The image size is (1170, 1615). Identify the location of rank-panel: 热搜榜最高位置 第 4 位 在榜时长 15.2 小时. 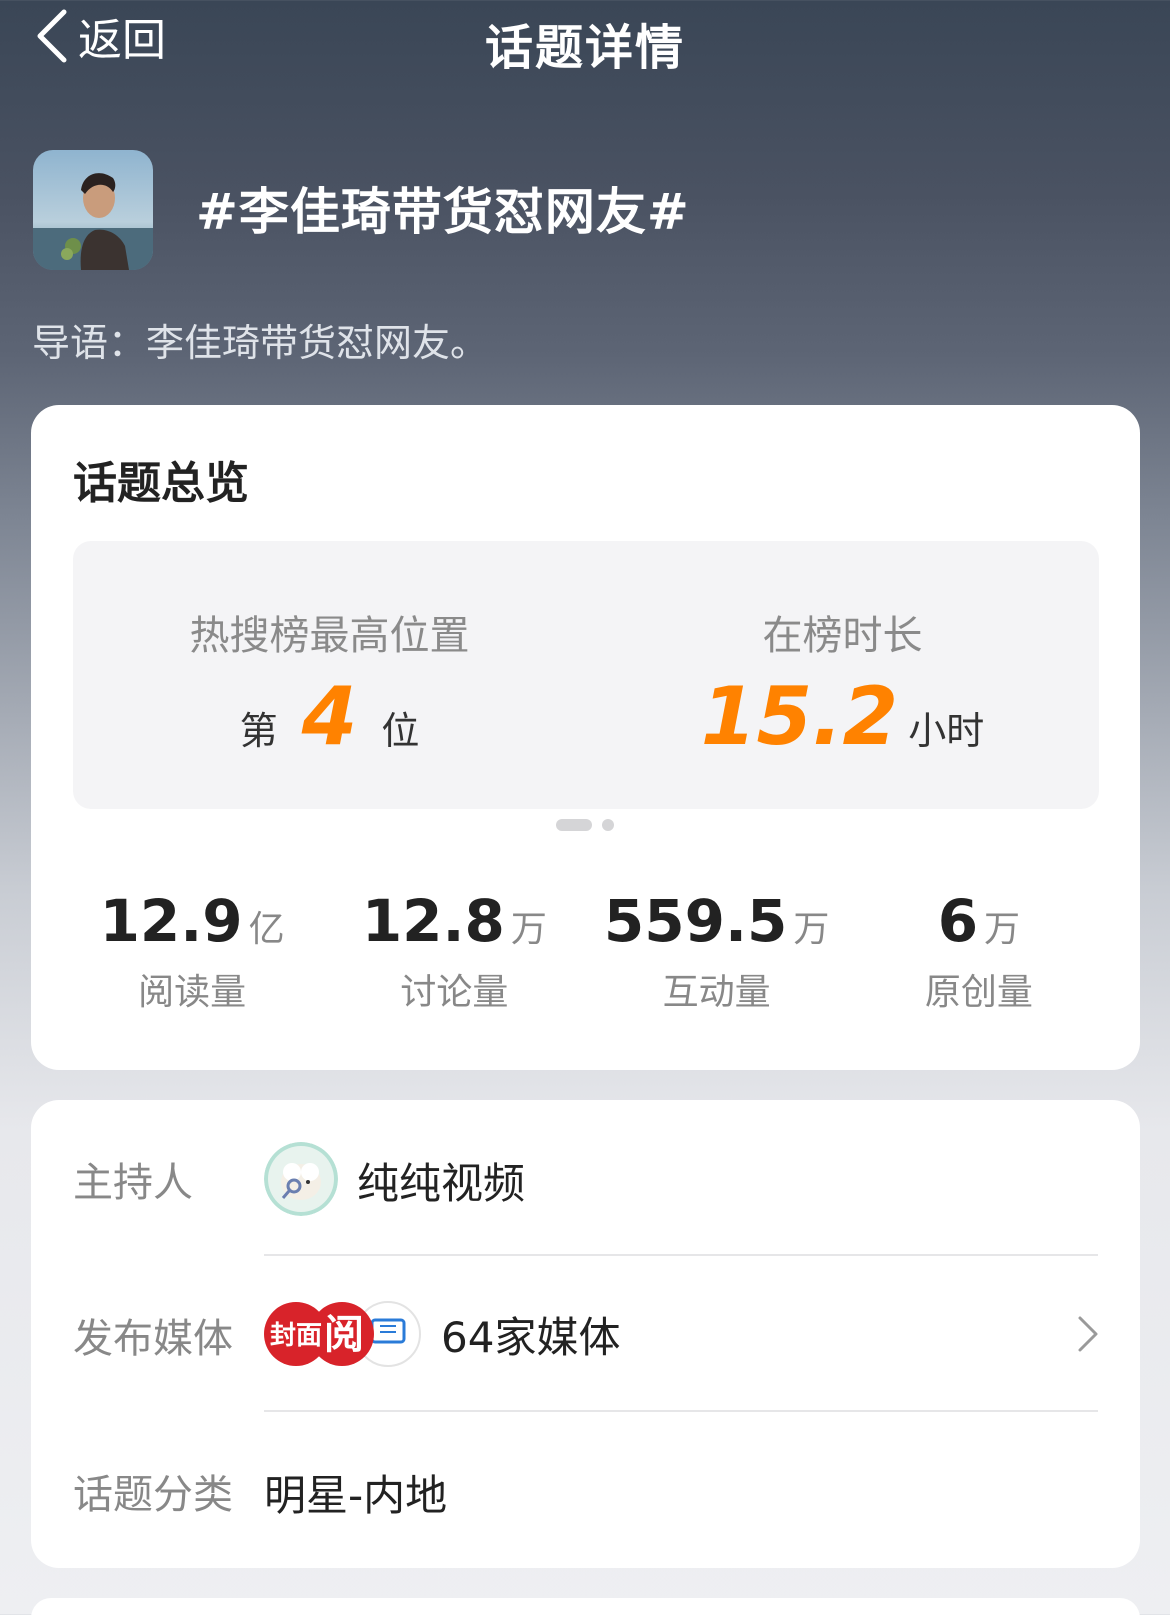
(586, 675).